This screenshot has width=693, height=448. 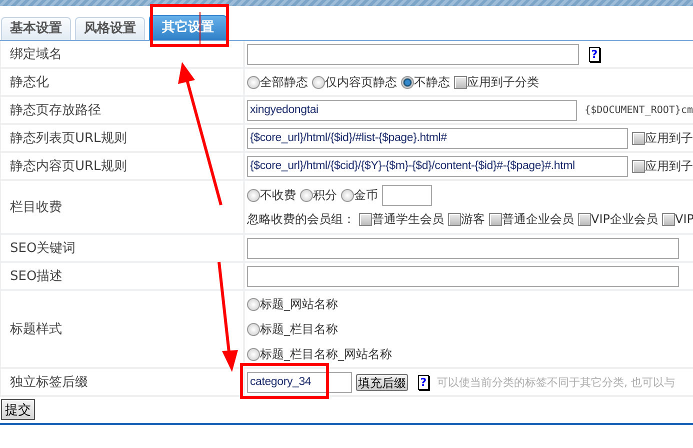 I want to click on radio-label: 标题_栏目名称, so click(x=299, y=329).